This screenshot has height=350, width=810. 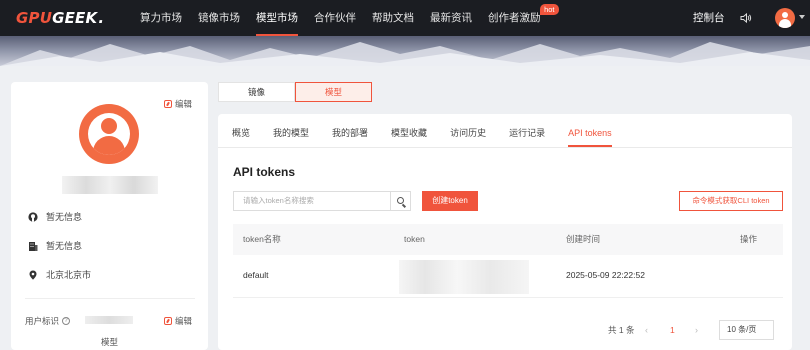 What do you see at coordinates (110, 342) in the screenshot?
I see `model-label: 模型` at bounding box center [110, 342].